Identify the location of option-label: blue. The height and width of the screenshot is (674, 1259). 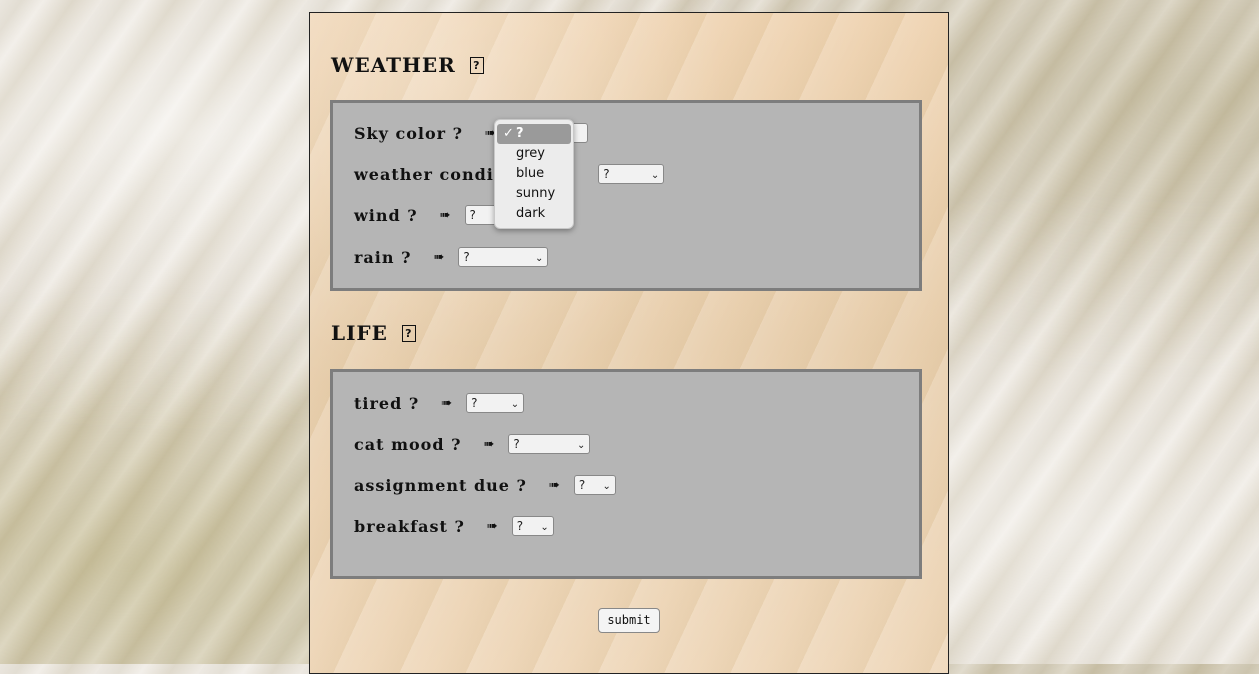
(530, 173).